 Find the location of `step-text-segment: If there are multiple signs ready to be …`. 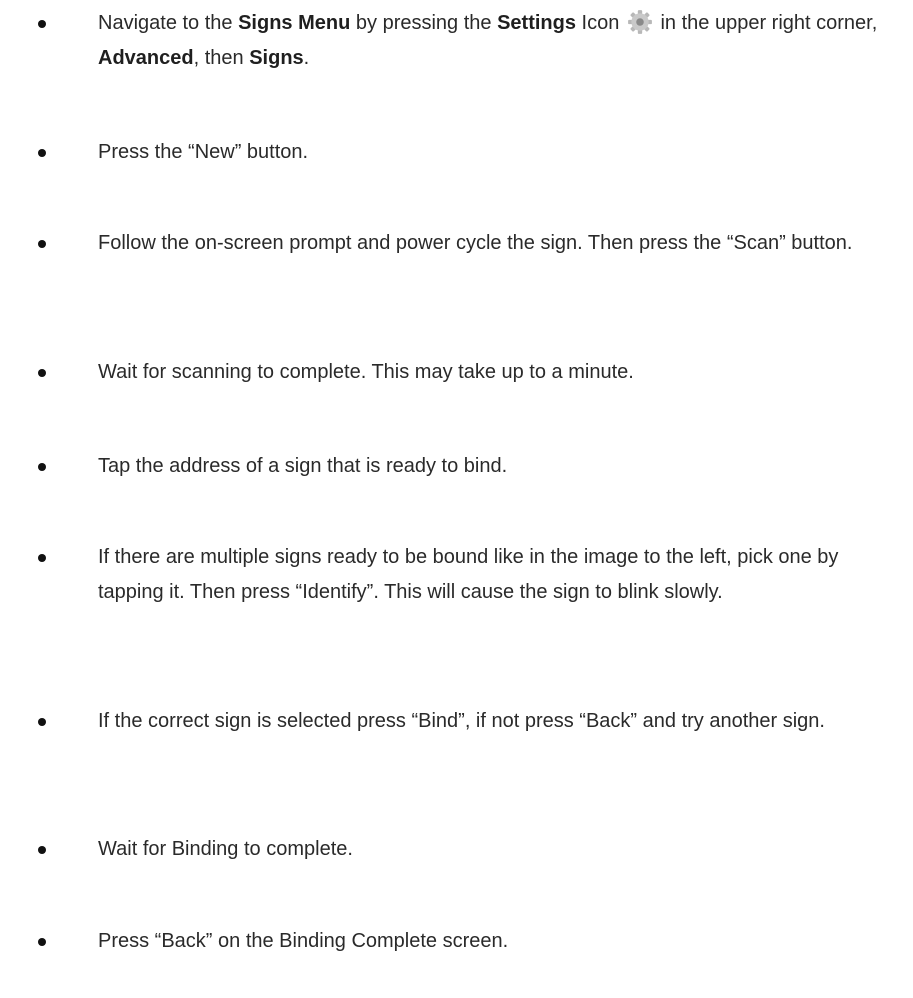

step-text-segment: If there are multiple signs ready to be … is located at coordinates (468, 574).